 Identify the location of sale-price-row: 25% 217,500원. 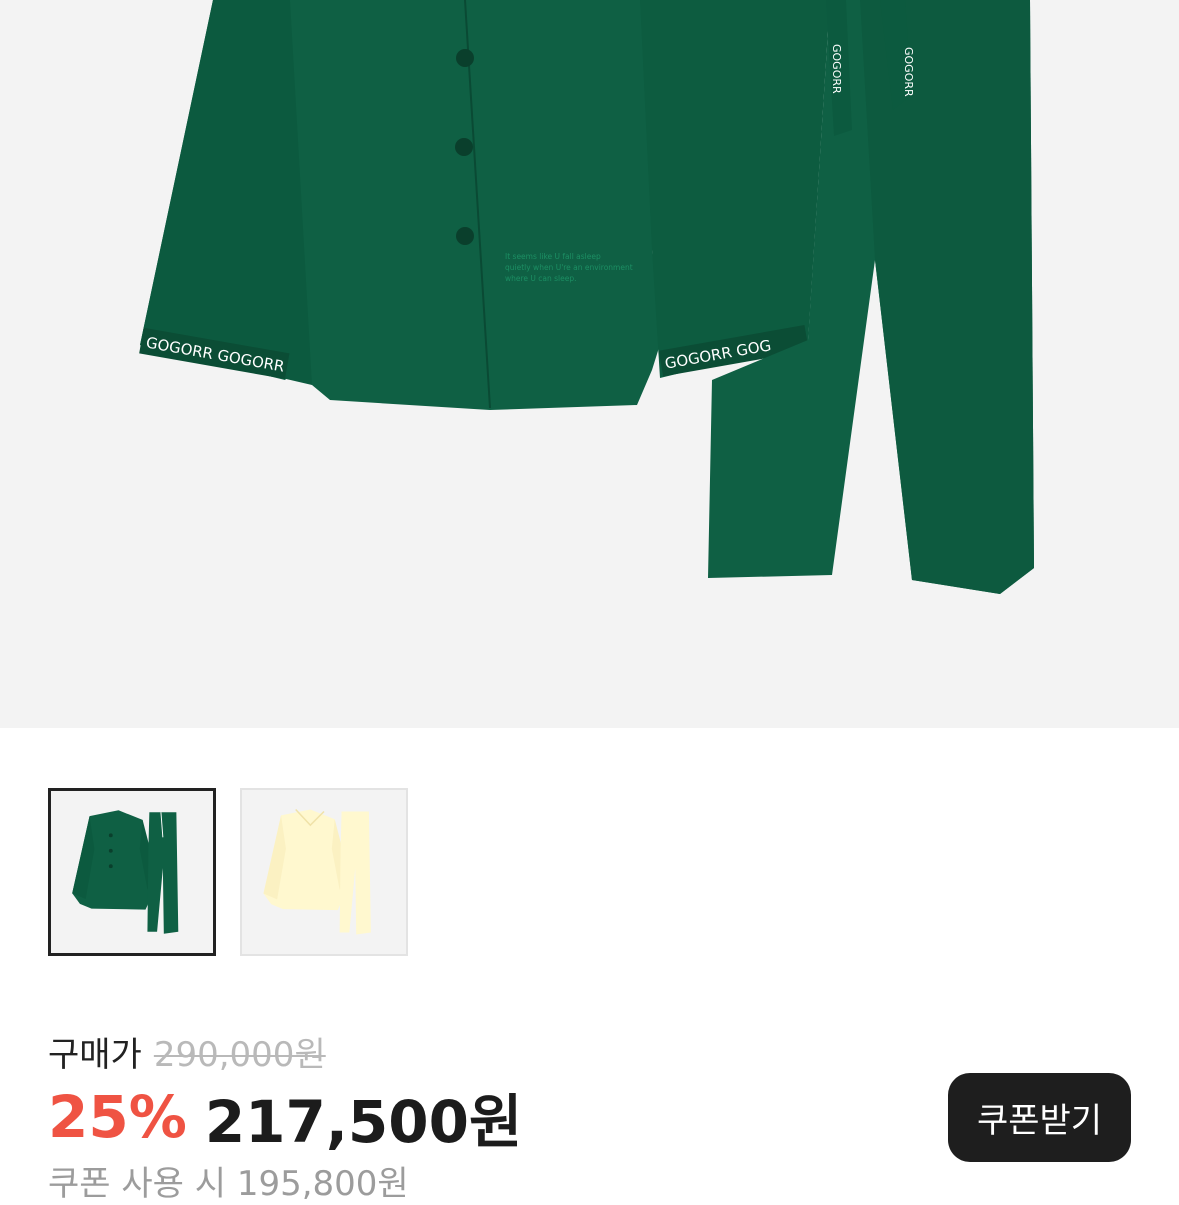
(285, 1119).